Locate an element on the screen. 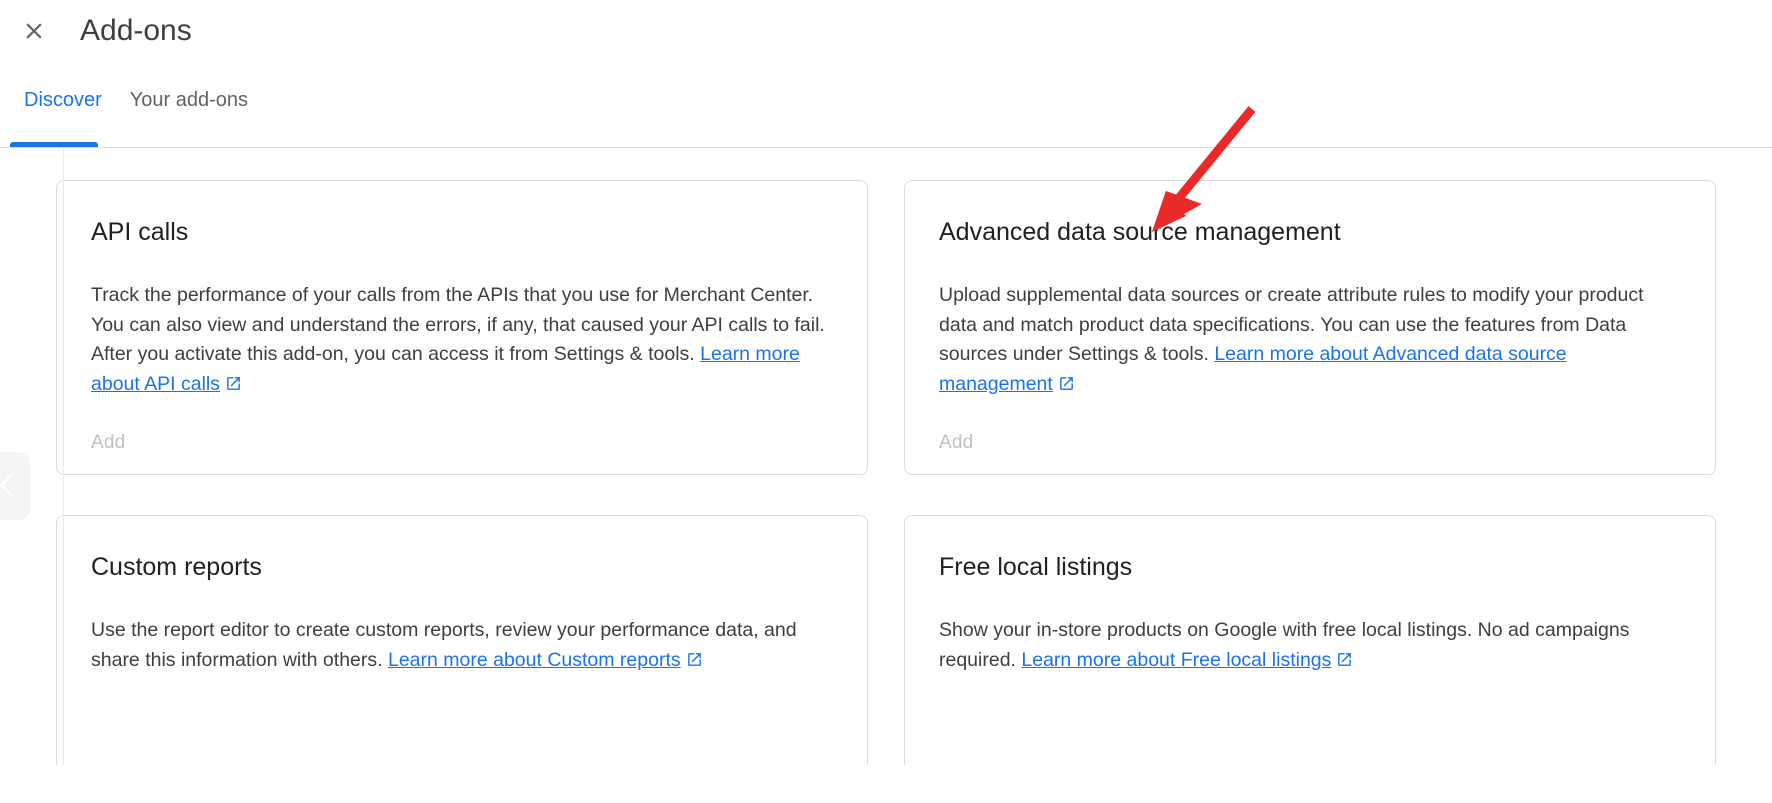 This screenshot has width=1772, height=803. tab-your-add-ons: Your add-ons is located at coordinates (189, 86).